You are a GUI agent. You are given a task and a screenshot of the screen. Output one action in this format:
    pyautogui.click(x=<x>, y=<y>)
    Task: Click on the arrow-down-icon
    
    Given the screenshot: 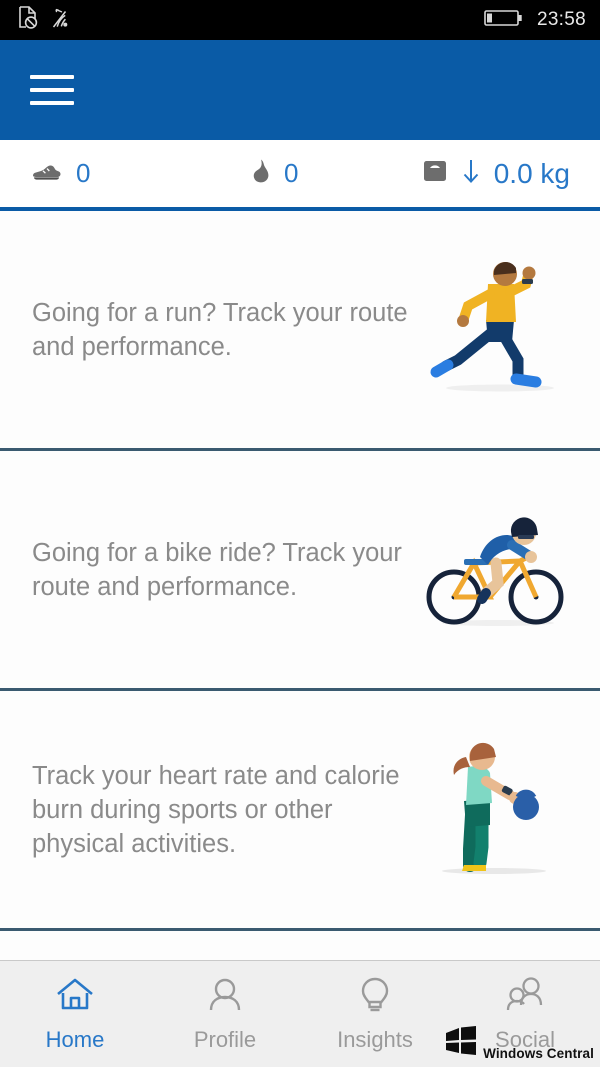 What is the action you would take?
    pyautogui.click(x=471, y=173)
    